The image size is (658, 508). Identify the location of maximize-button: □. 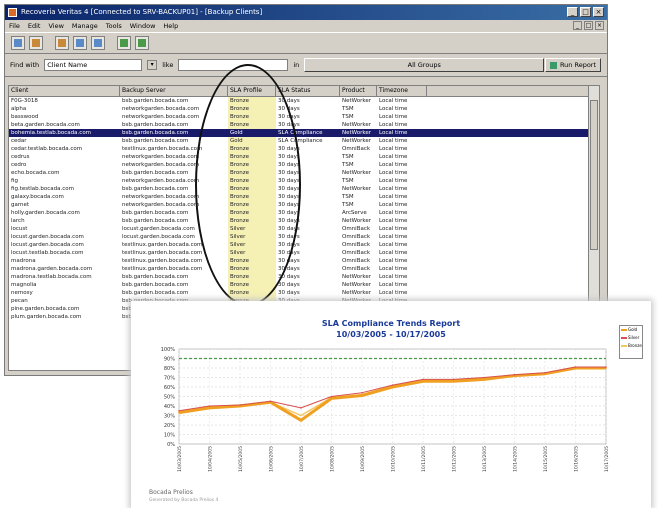
(585, 12).